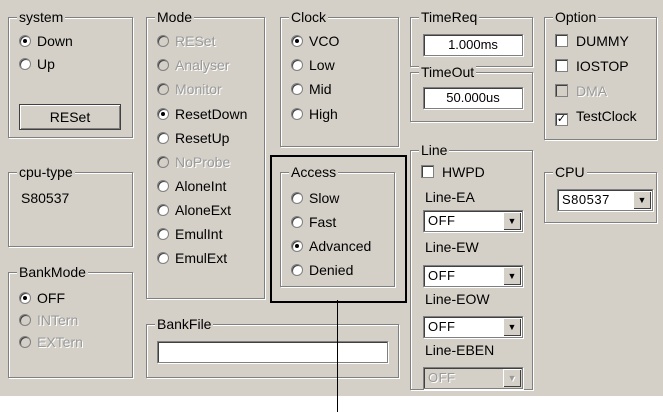 This screenshot has width=663, height=412. I want to click on line-ew-select: OFF ▼, so click(473, 276).